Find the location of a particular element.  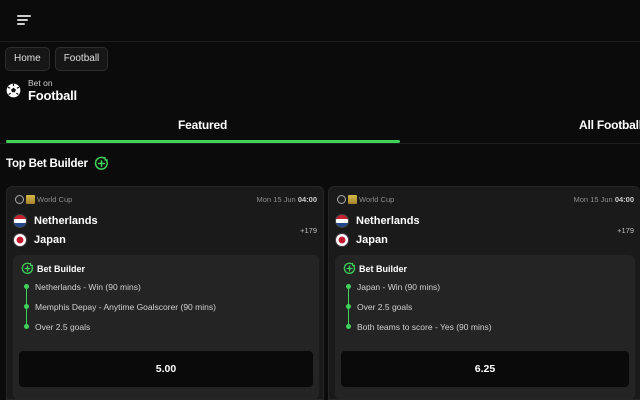

section-heading: Top Bet Builder is located at coordinates (57, 163).